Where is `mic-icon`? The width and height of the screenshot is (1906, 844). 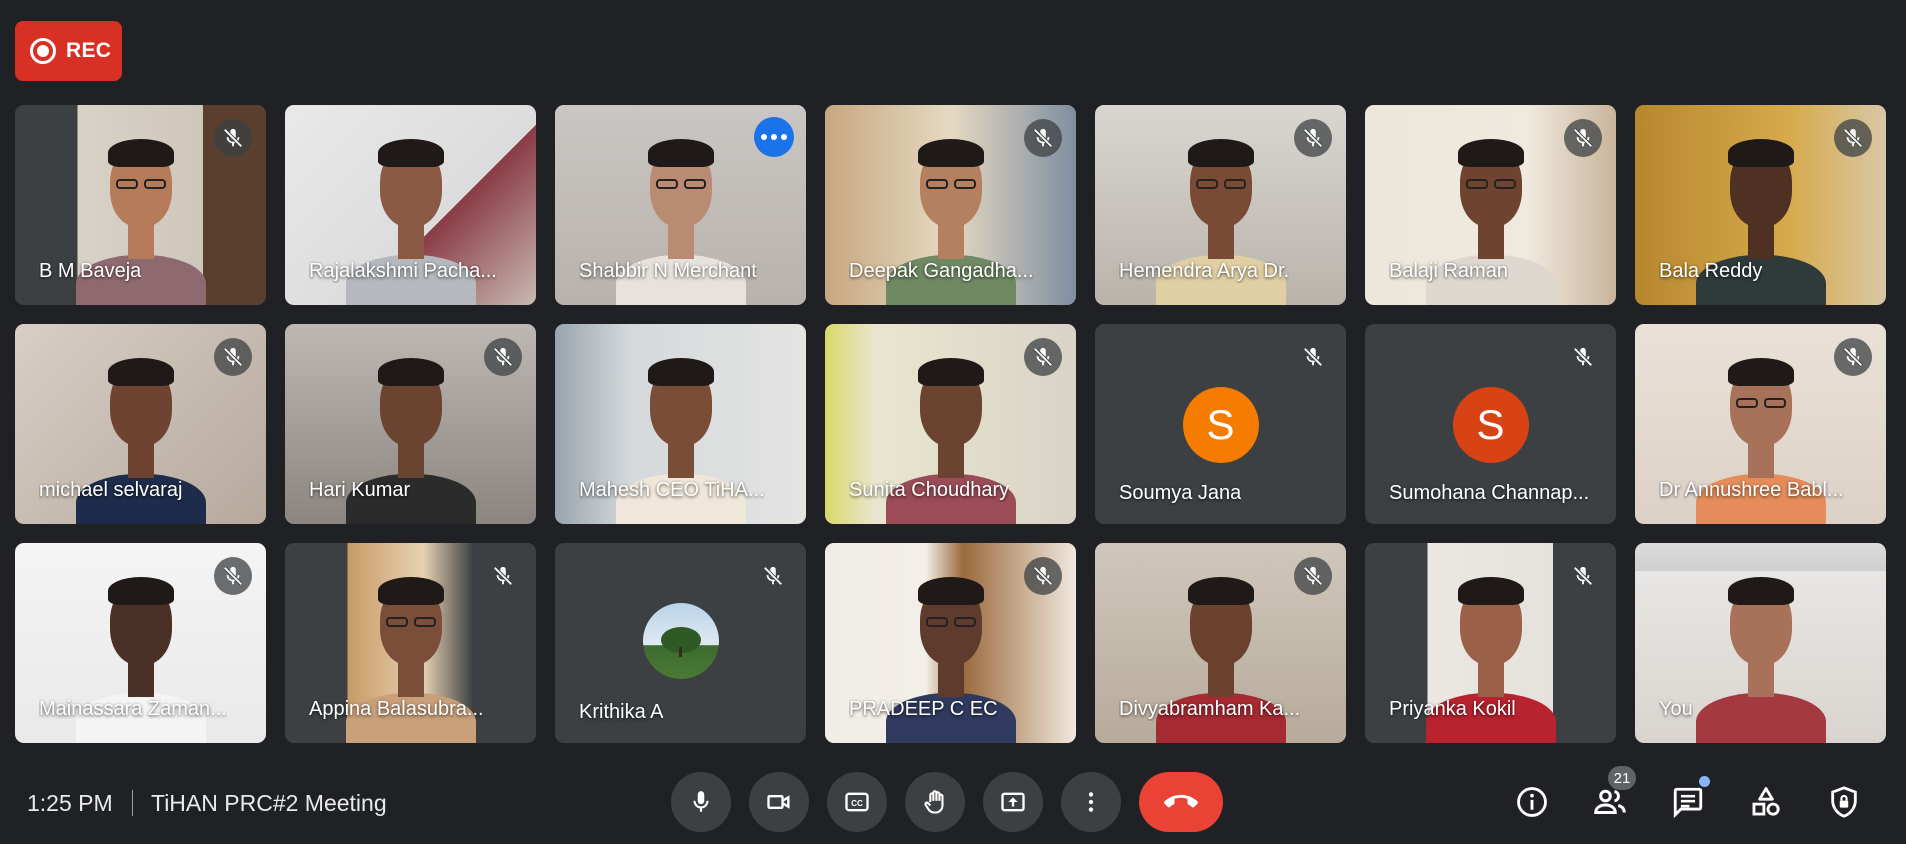 mic-icon is located at coordinates (701, 801).